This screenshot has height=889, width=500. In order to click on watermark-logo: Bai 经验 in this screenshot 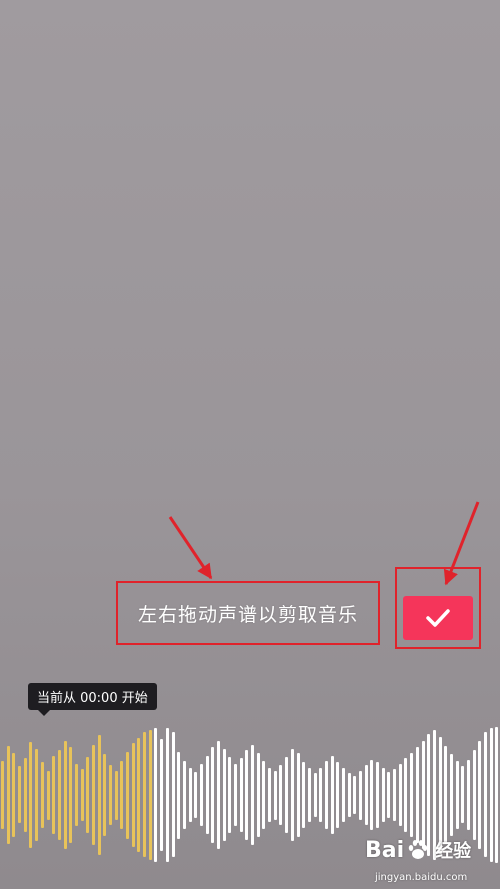, I will do `click(418, 850)`.